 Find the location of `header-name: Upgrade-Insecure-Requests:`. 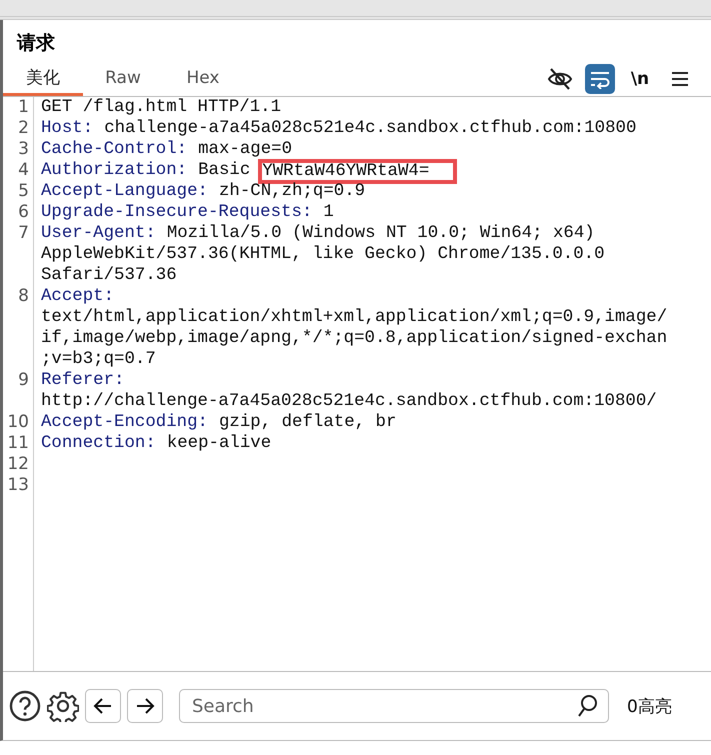

header-name: Upgrade-Insecure-Requests: is located at coordinates (176, 212).